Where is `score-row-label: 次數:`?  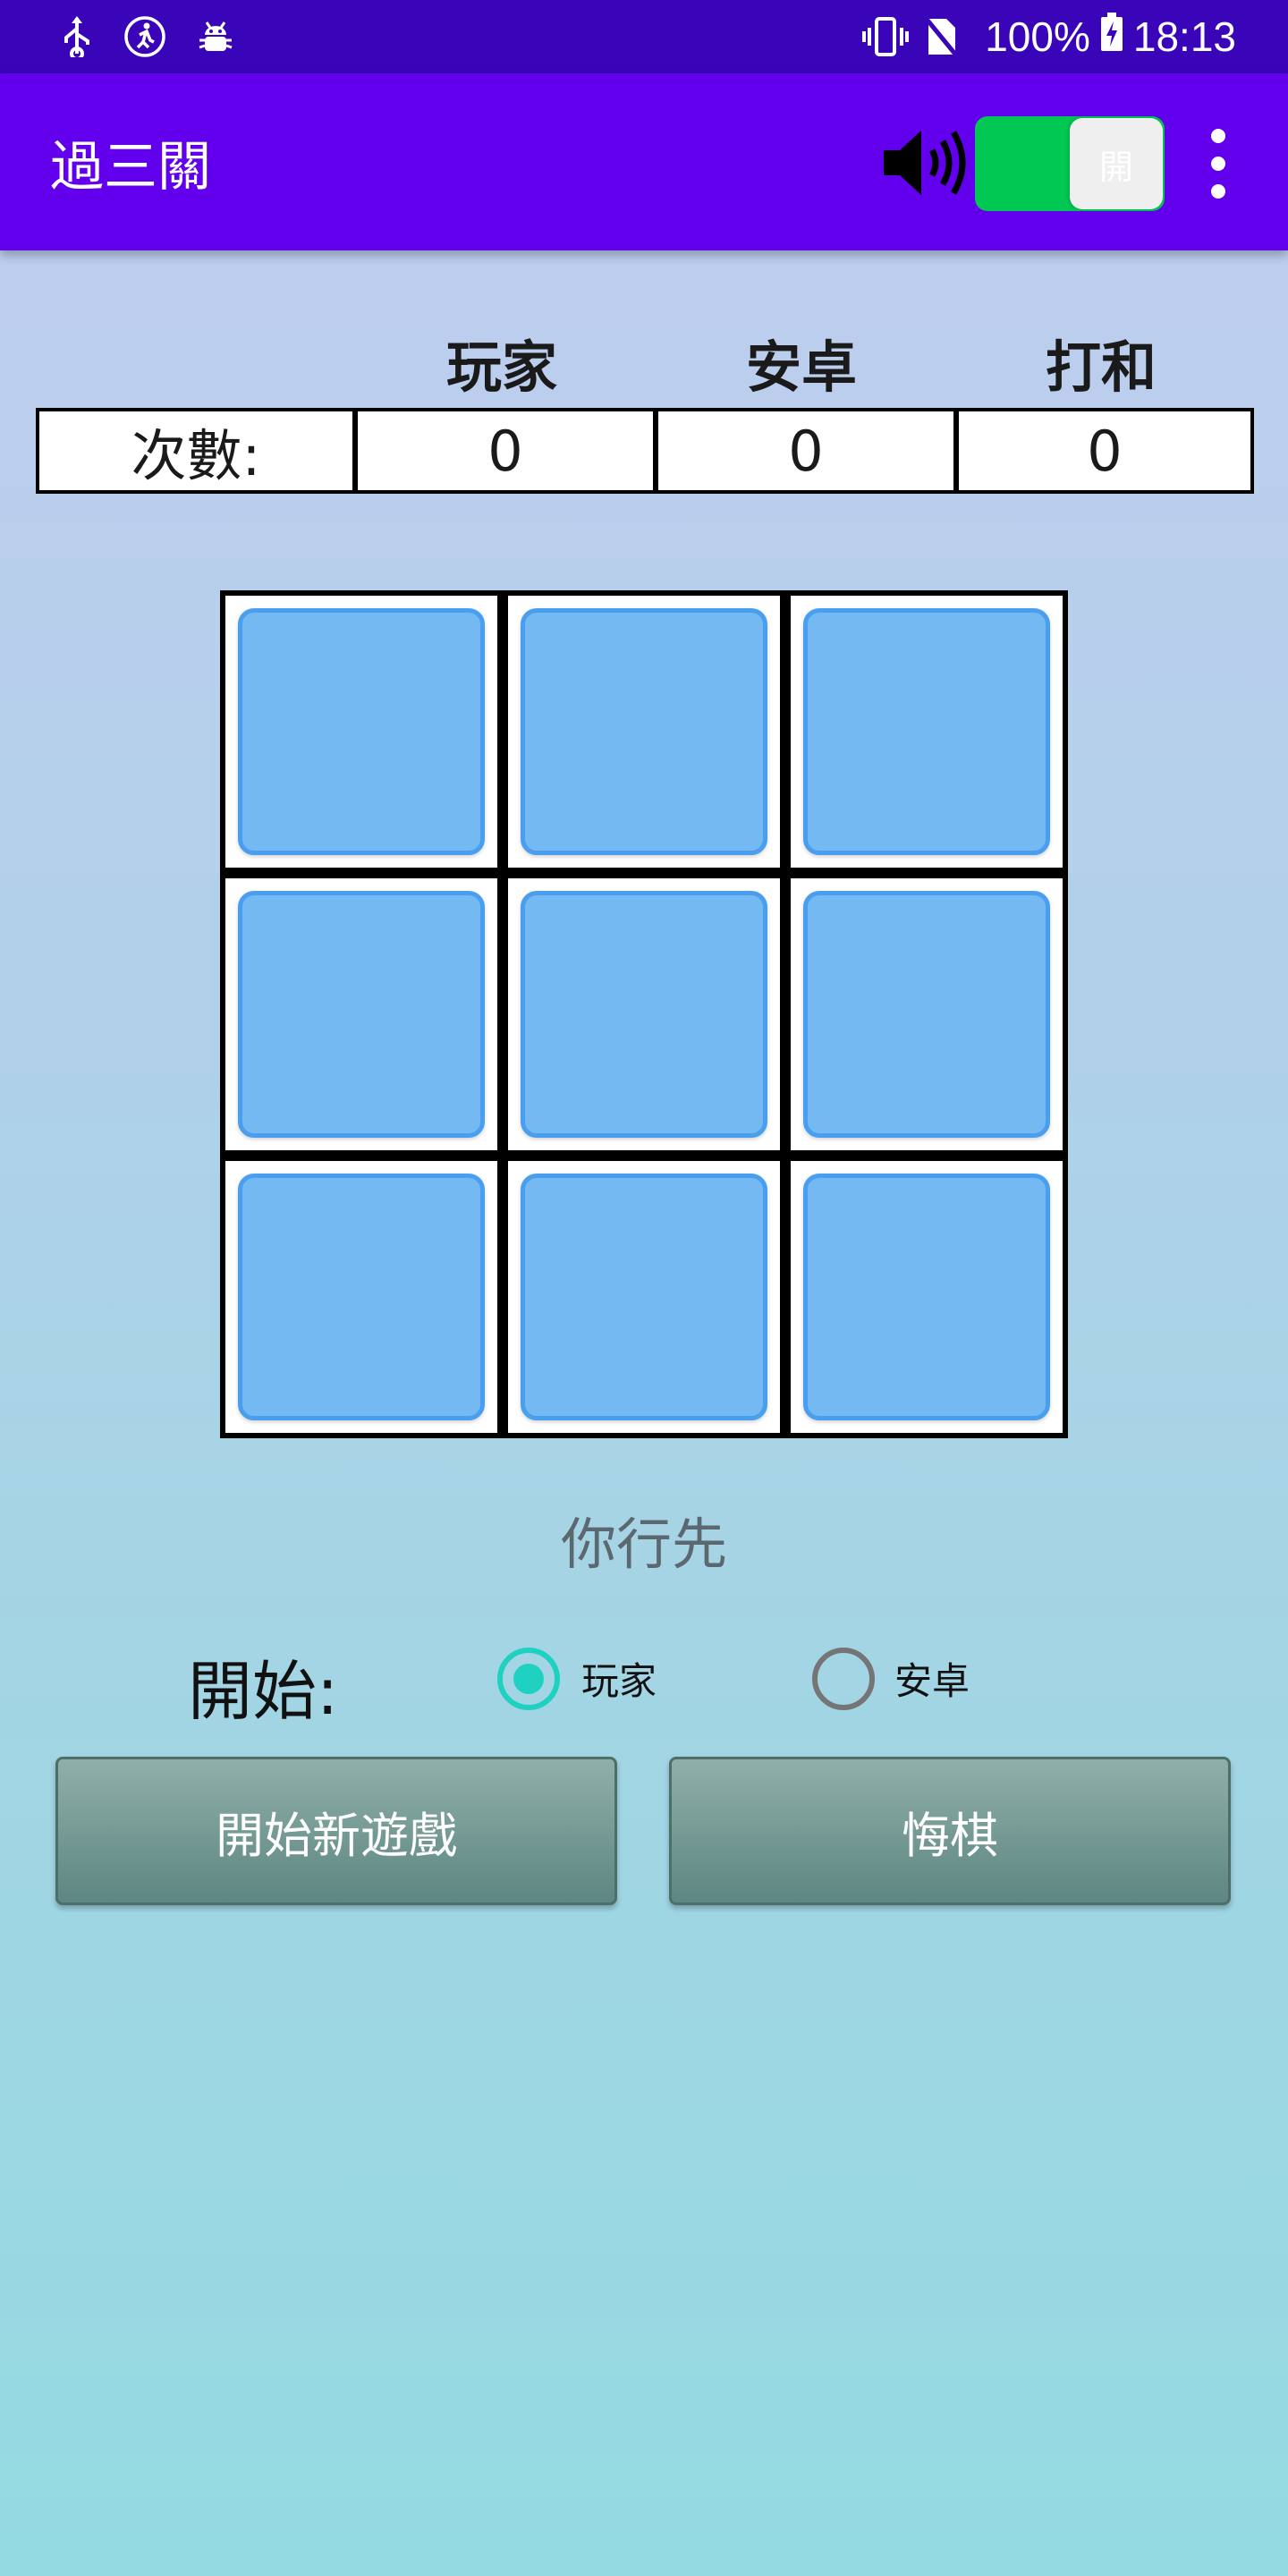 score-row-label: 次數: is located at coordinates (196, 455).